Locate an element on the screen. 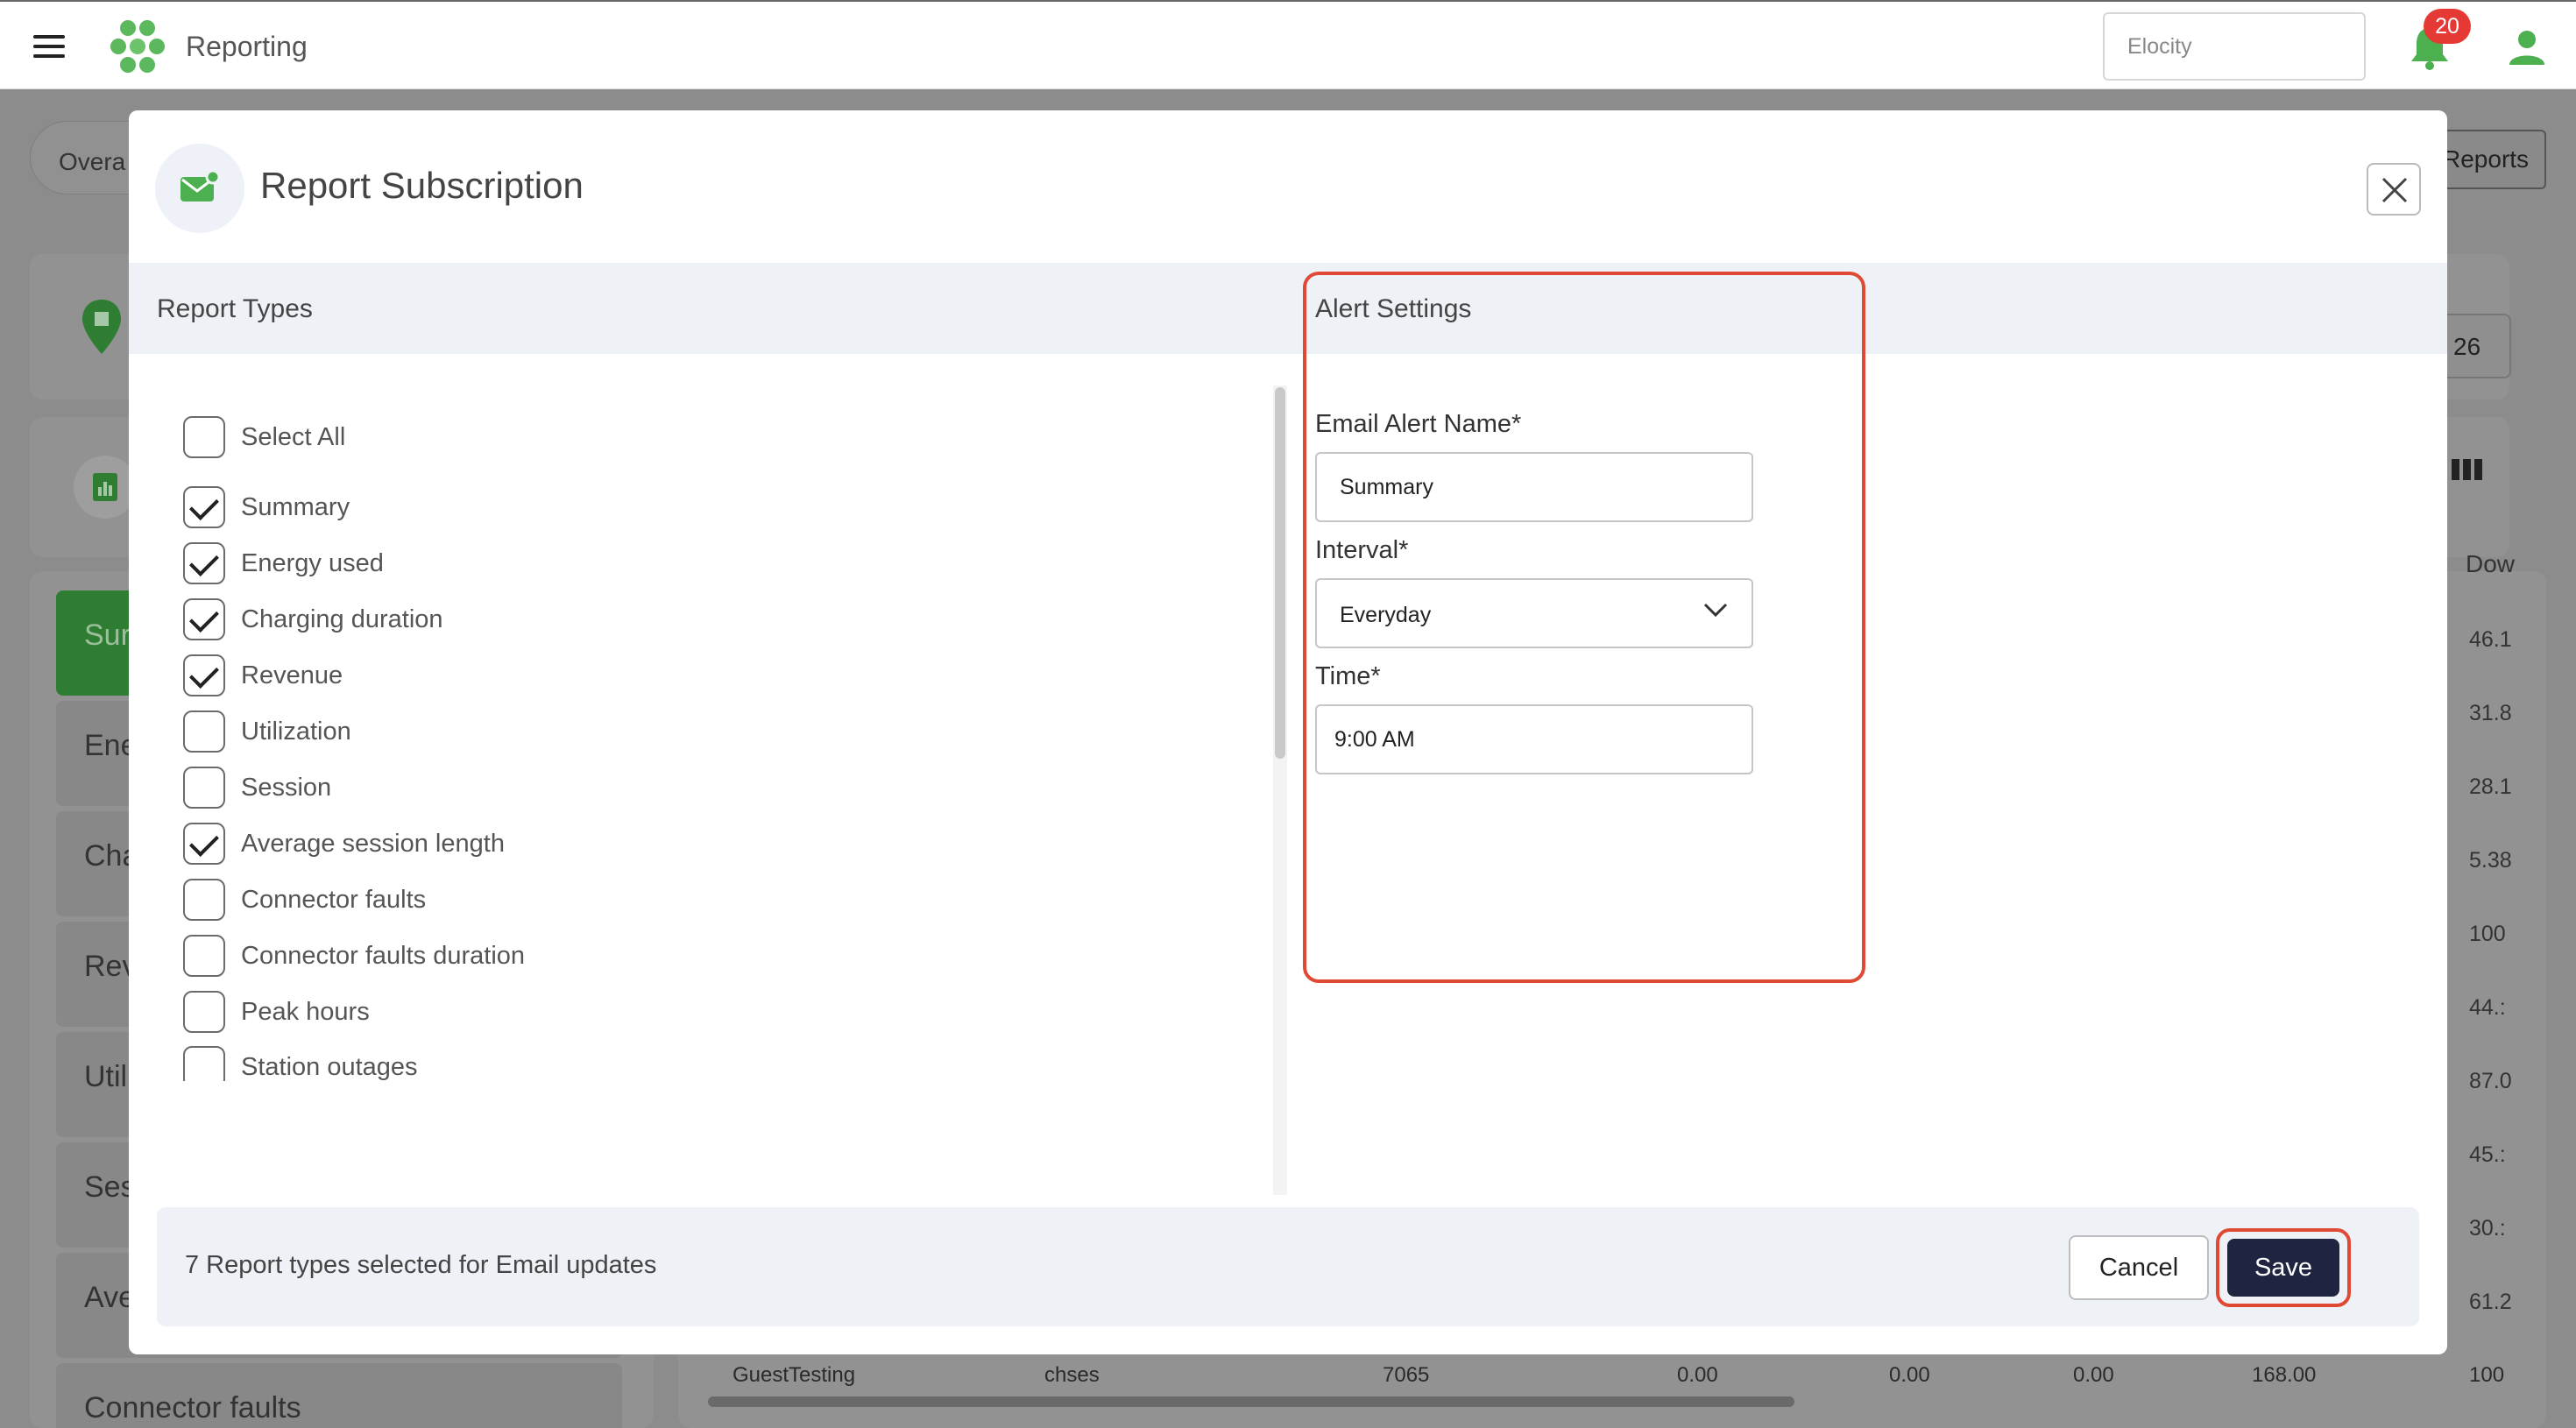  checkbox-label: Peak hours is located at coordinates (305, 1011).